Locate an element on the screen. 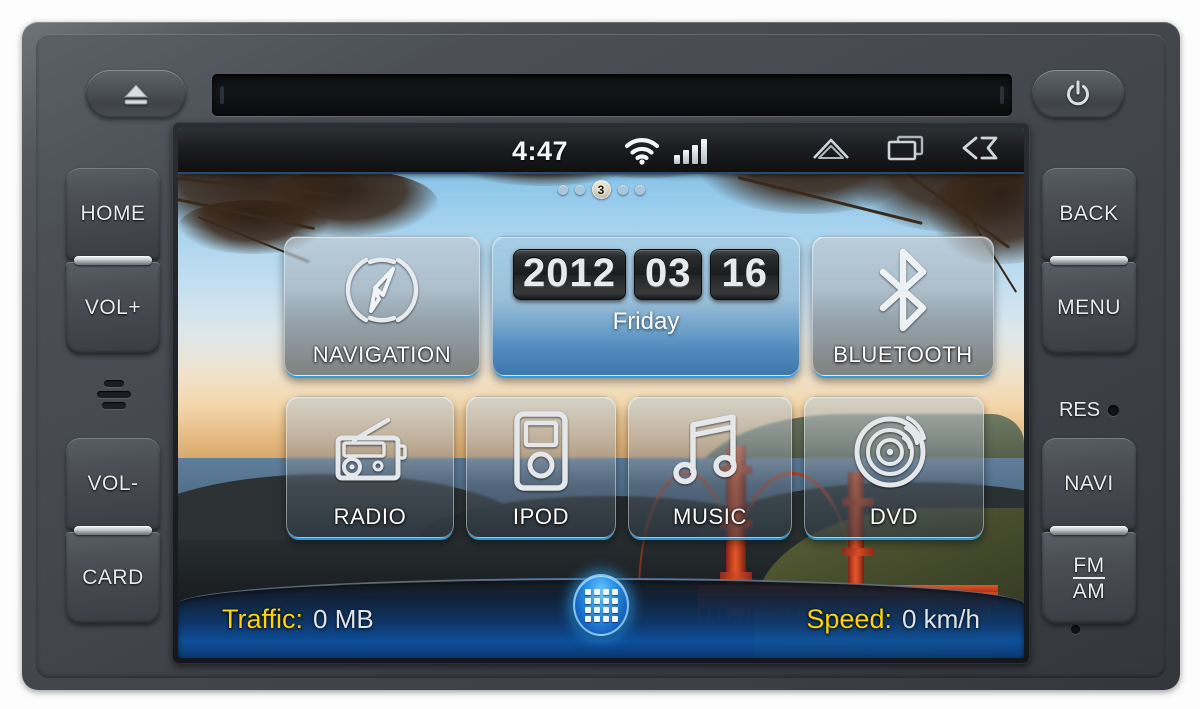 The image size is (1200, 709). hardware-button-home: HOME is located at coordinates (113, 214).